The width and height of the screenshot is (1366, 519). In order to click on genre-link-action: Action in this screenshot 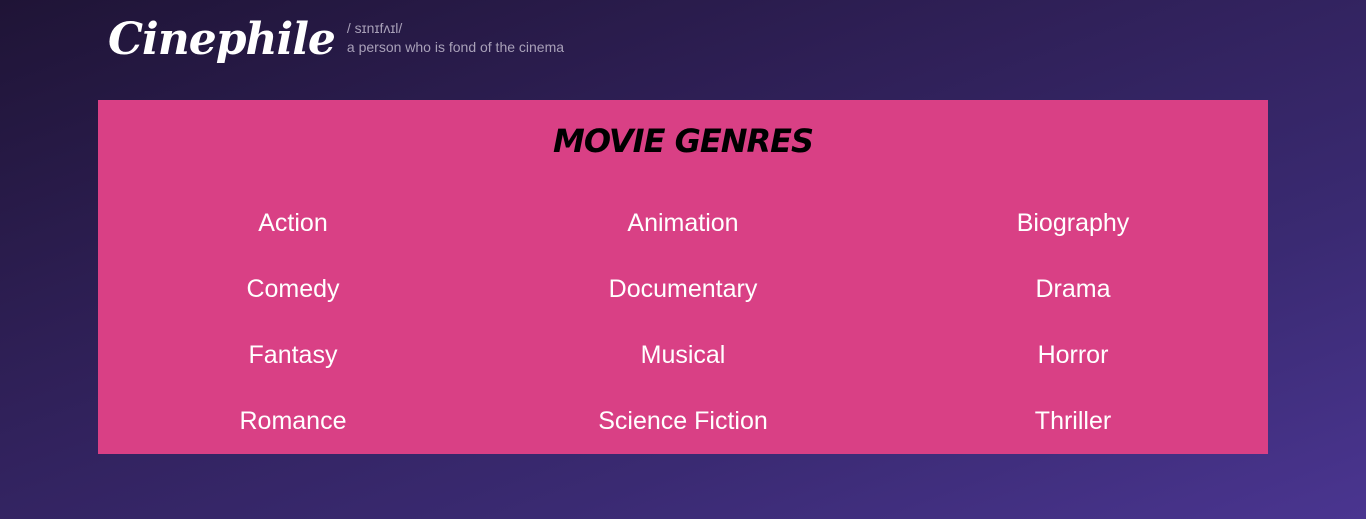, I will do `click(293, 233)`.